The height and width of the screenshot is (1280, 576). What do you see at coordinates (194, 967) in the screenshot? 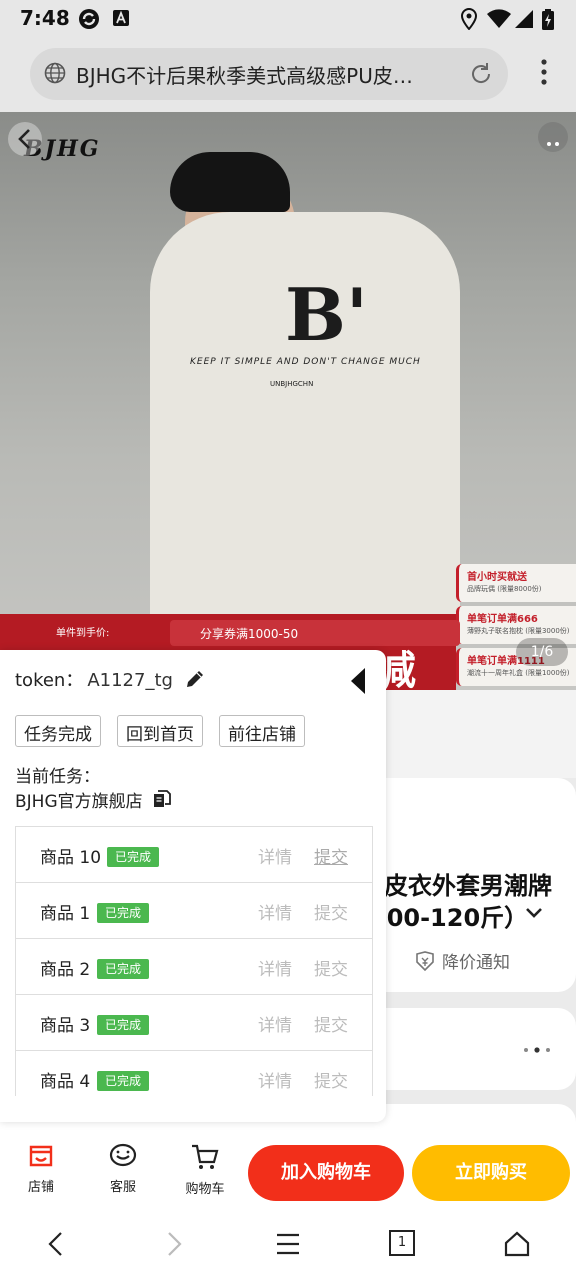
I see `task-row: 商品 2 已完成 详情 提交` at bounding box center [194, 967].